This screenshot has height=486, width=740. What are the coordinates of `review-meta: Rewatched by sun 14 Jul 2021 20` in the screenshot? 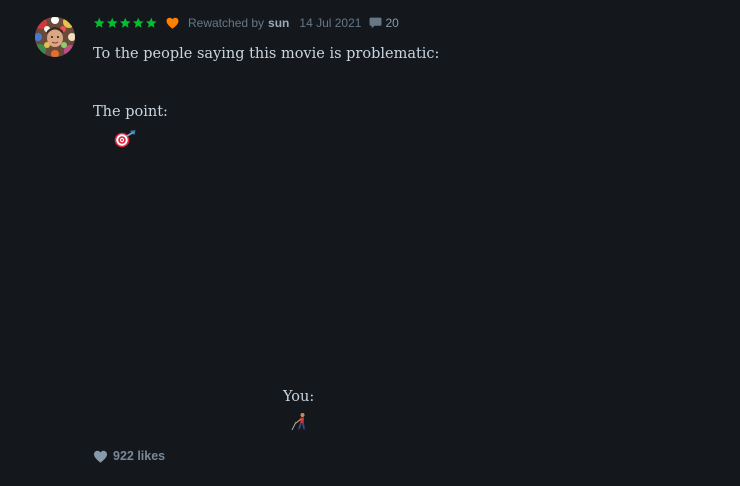 It's located at (246, 23).